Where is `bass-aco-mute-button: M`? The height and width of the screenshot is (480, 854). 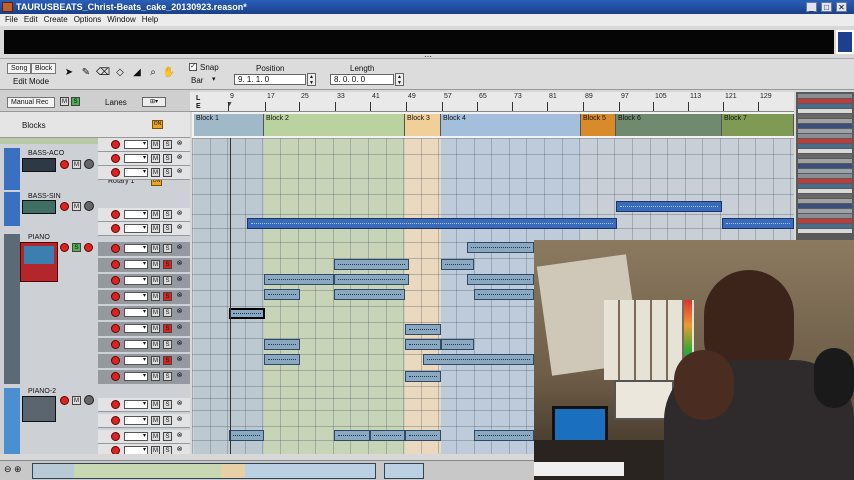
bass-aco-mute-button: M is located at coordinates (76, 164).